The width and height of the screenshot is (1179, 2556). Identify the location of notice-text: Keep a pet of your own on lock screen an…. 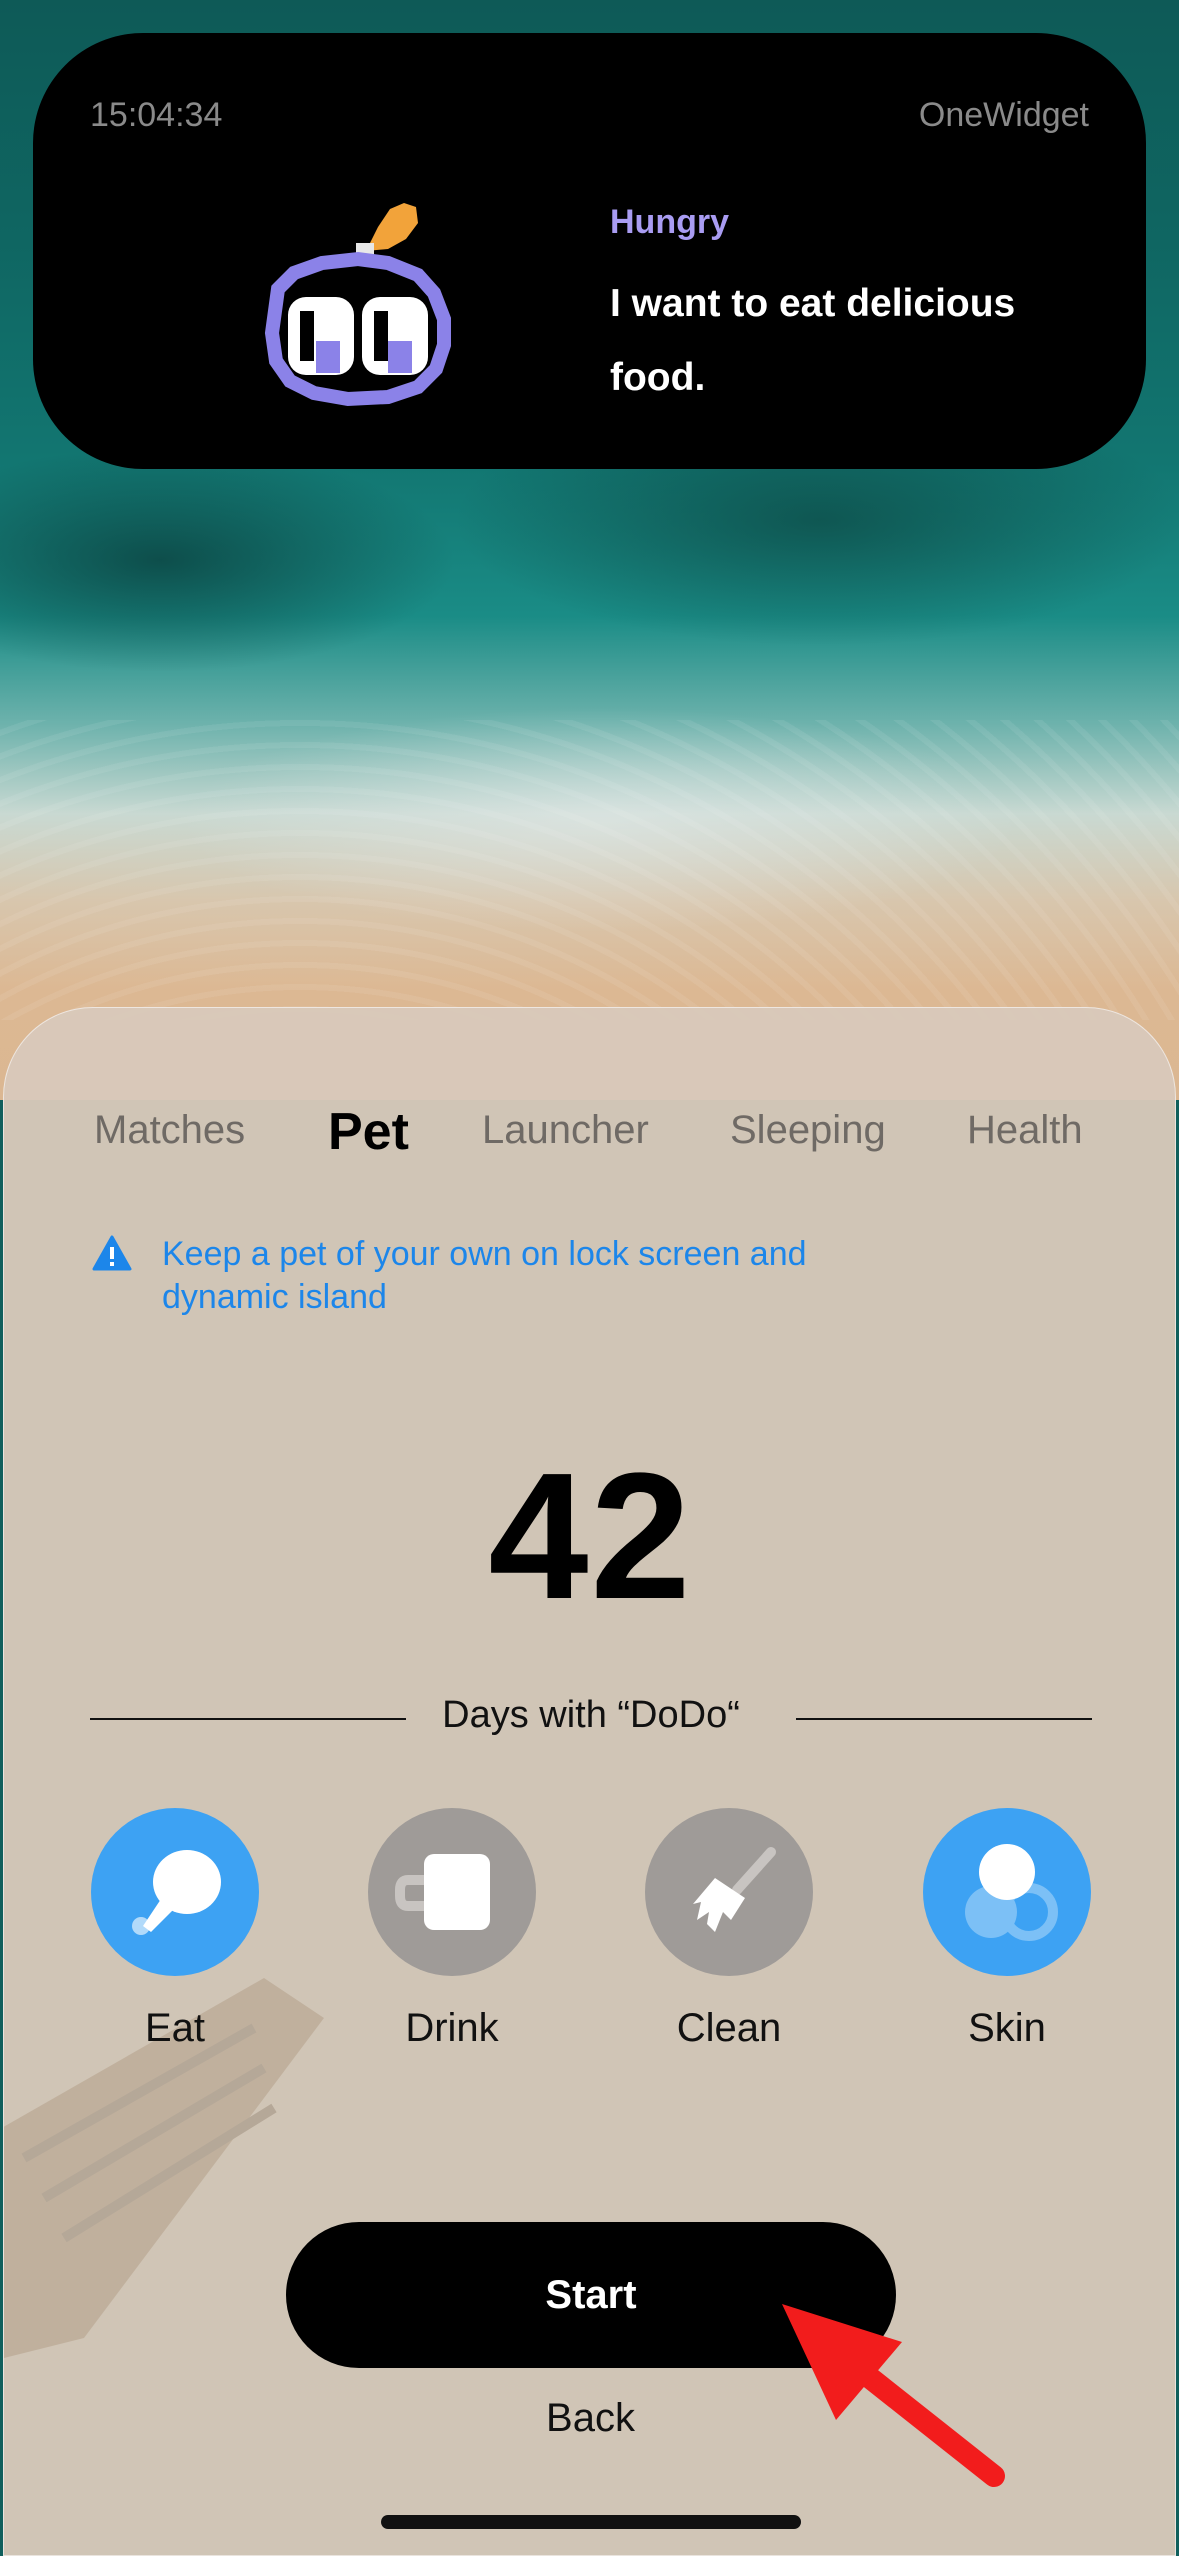
(484, 1275).